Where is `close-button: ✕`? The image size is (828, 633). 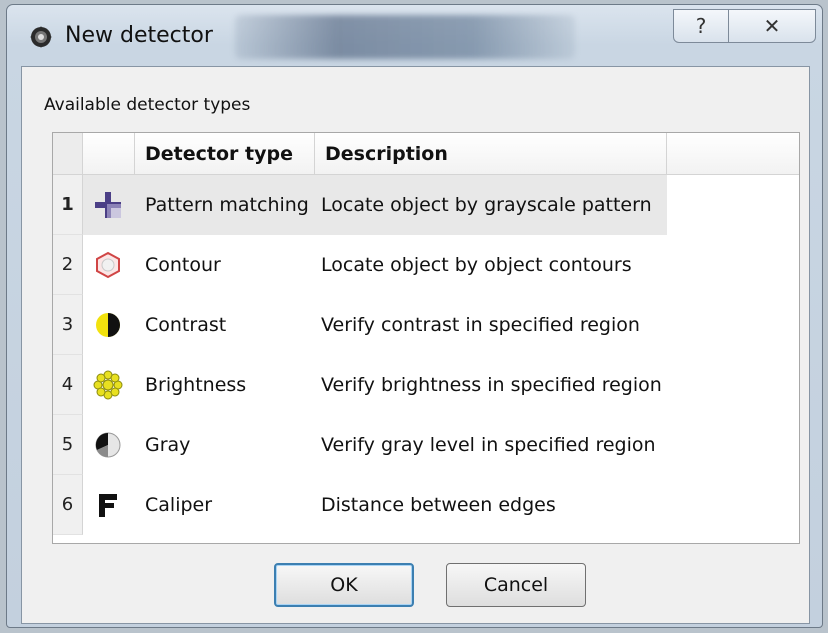 close-button: ✕ is located at coordinates (772, 26).